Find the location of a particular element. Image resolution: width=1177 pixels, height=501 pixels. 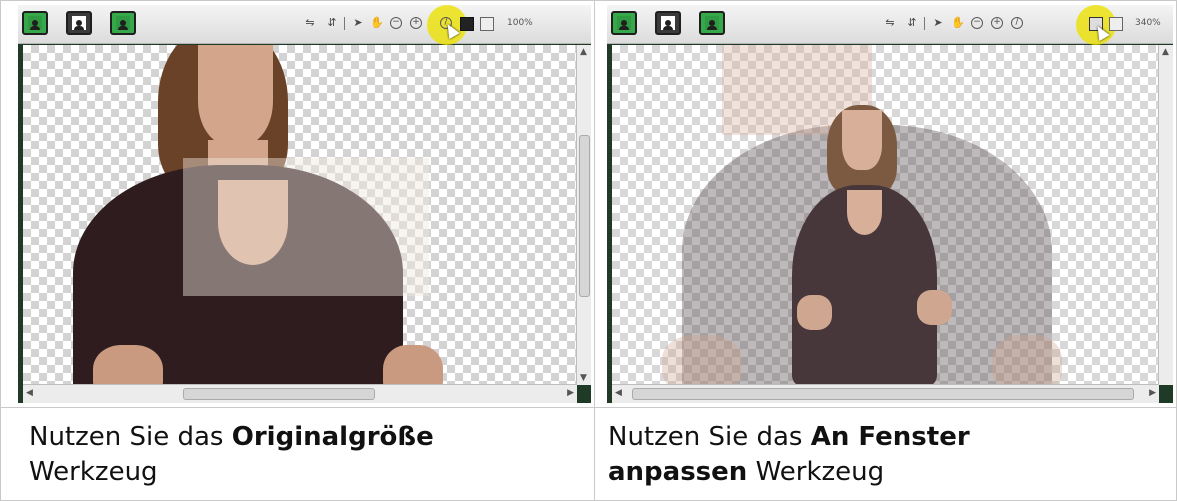

left-hand is located at coordinates (128, 365).